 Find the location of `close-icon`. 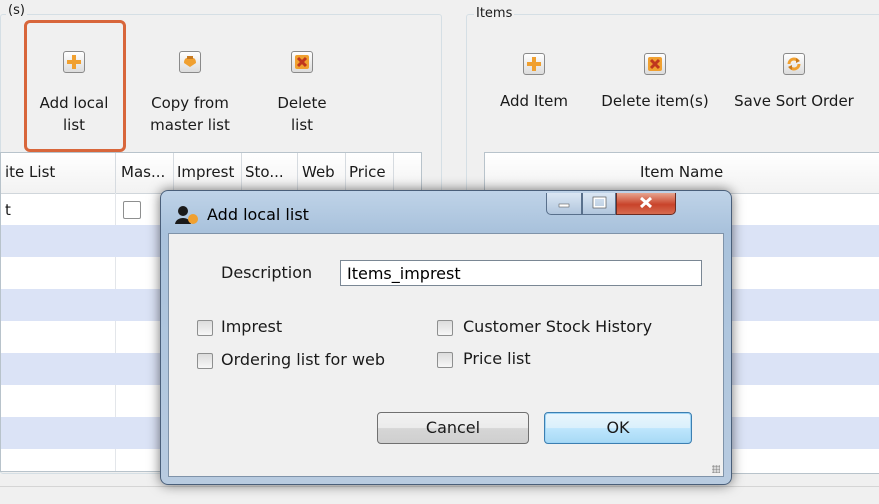

close-icon is located at coordinates (646, 202).